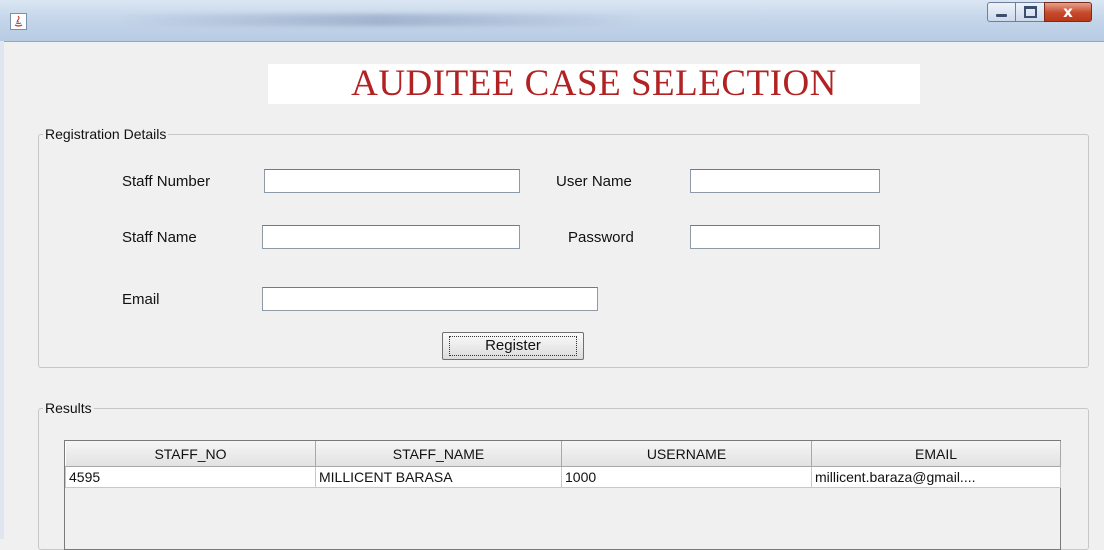  What do you see at coordinates (18, 21) in the screenshot?
I see `java-app-icon` at bounding box center [18, 21].